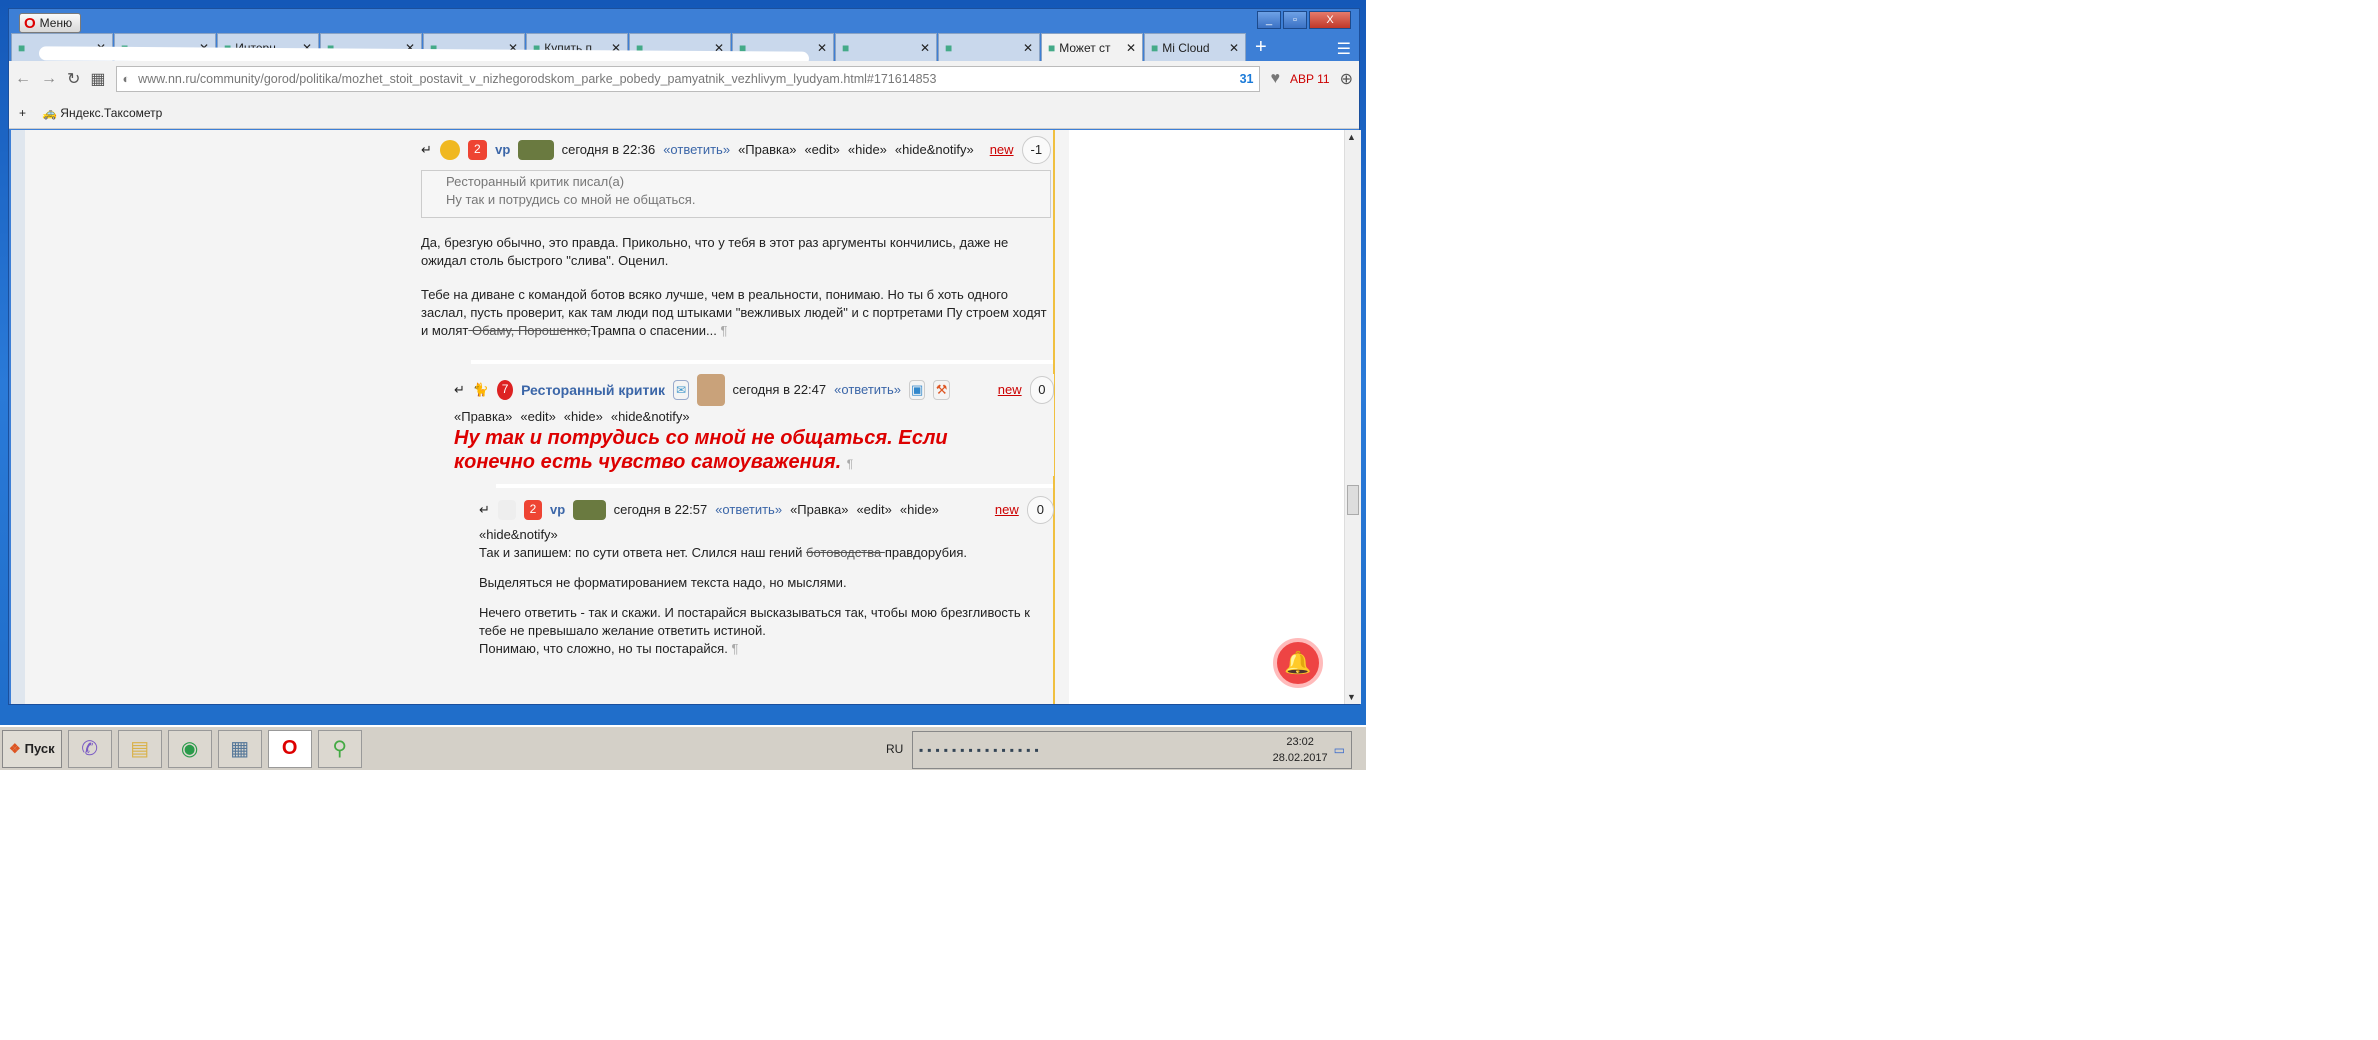 The image size is (2378, 1040). I want to click on rating-button: -1, so click(1036, 150).